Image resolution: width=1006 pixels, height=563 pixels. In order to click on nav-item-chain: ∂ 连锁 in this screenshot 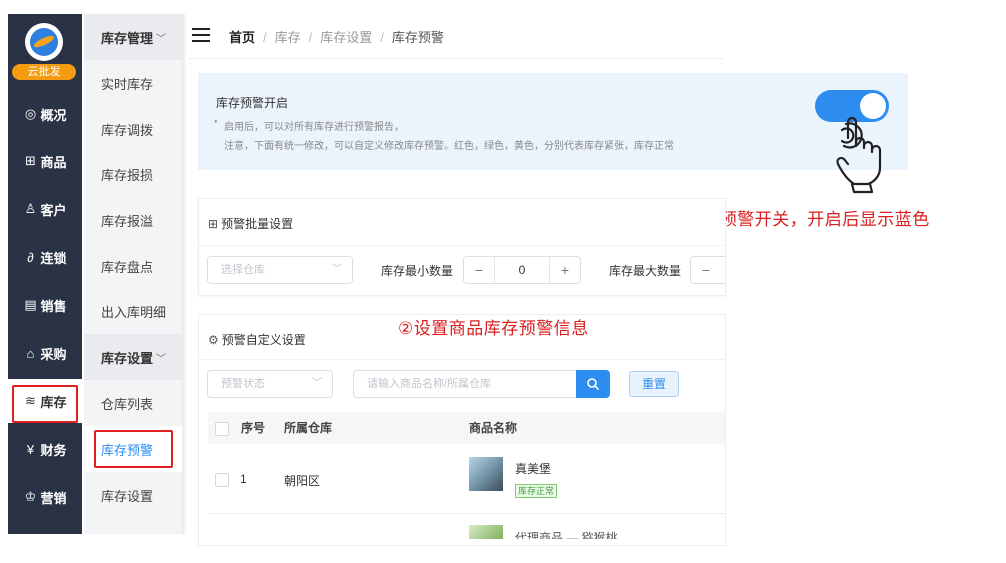, I will do `click(45, 257)`.